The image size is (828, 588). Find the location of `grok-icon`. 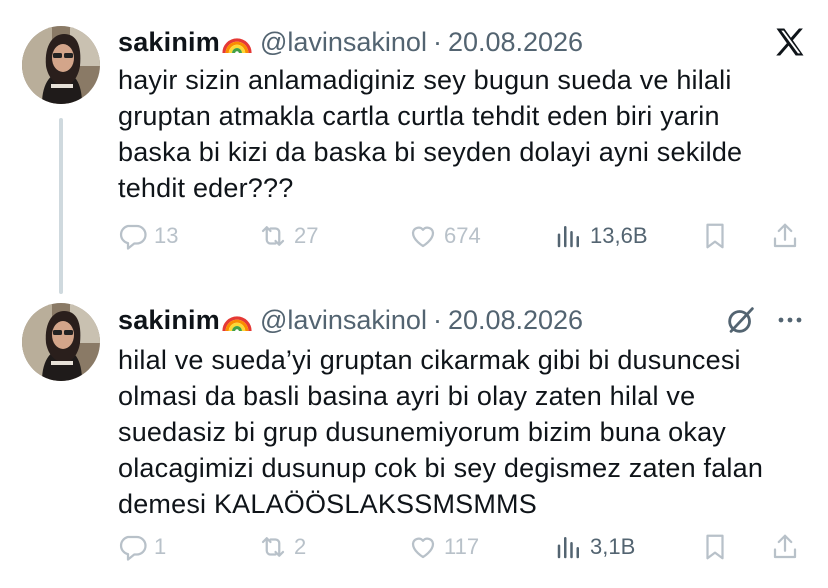

grok-icon is located at coordinates (741, 320).